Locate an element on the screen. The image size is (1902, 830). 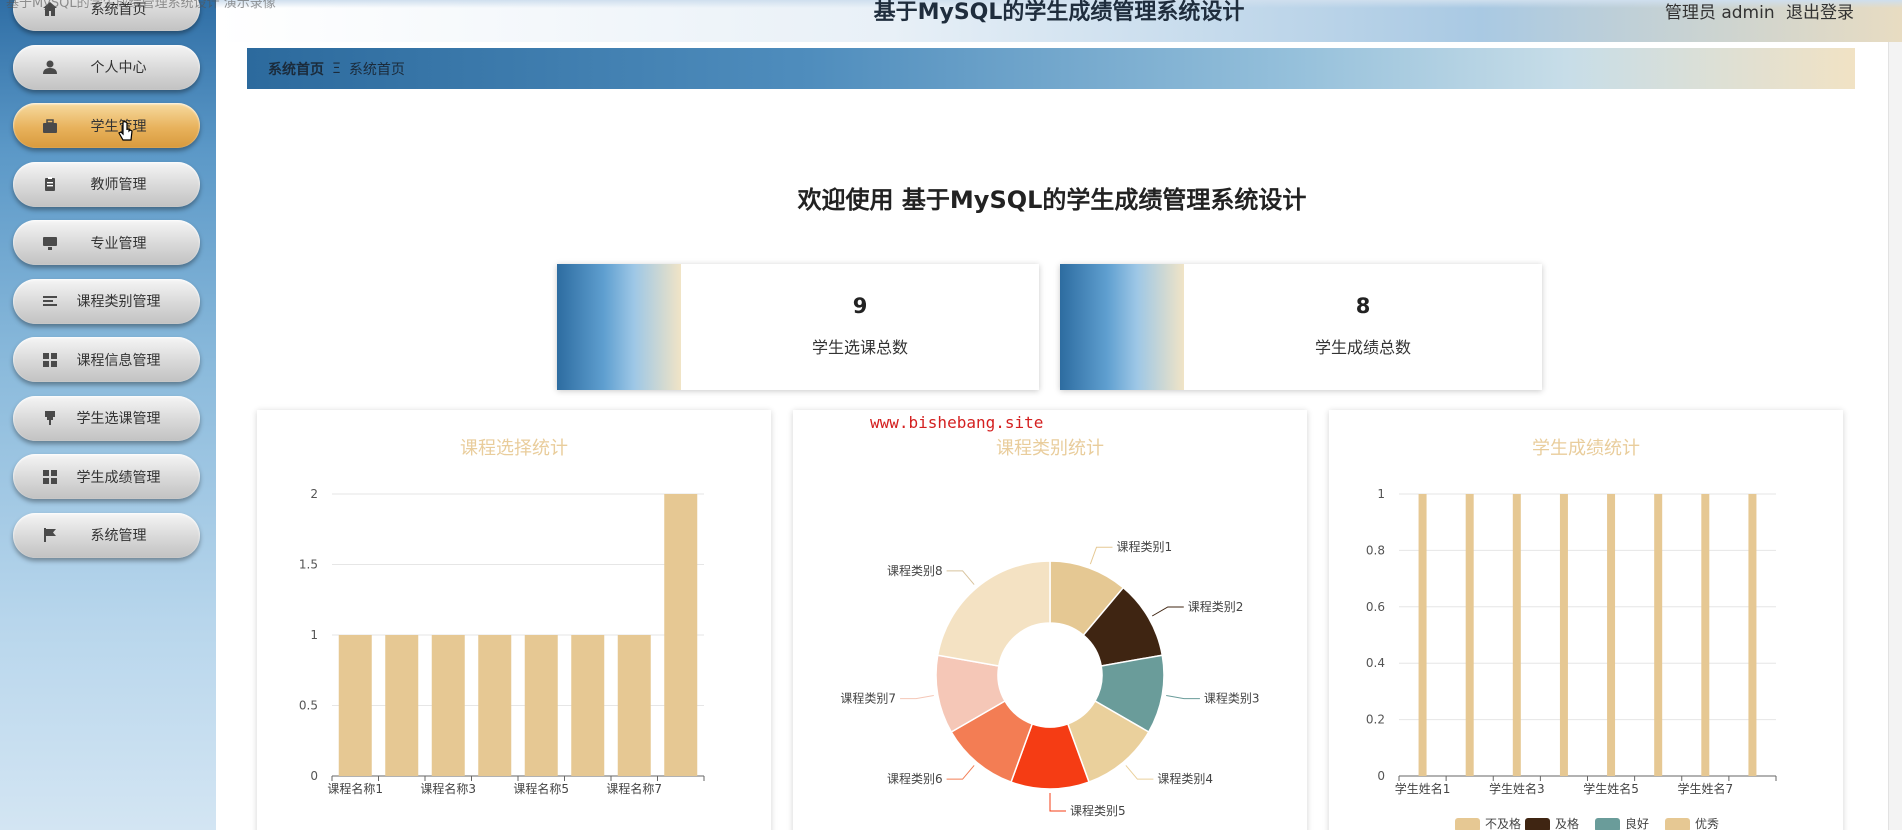
sidebar-item-label: 个人中心 is located at coordinates (118, 68).